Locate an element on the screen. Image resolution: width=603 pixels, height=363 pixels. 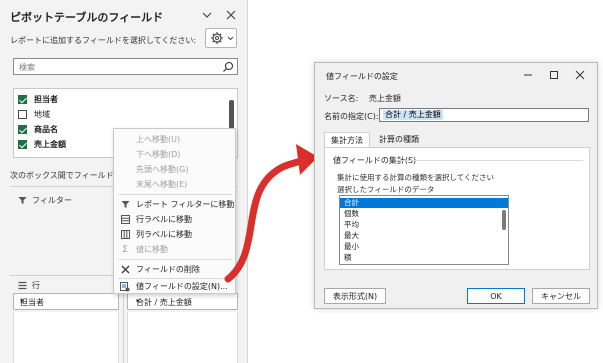
search-icon is located at coordinates (228, 66).